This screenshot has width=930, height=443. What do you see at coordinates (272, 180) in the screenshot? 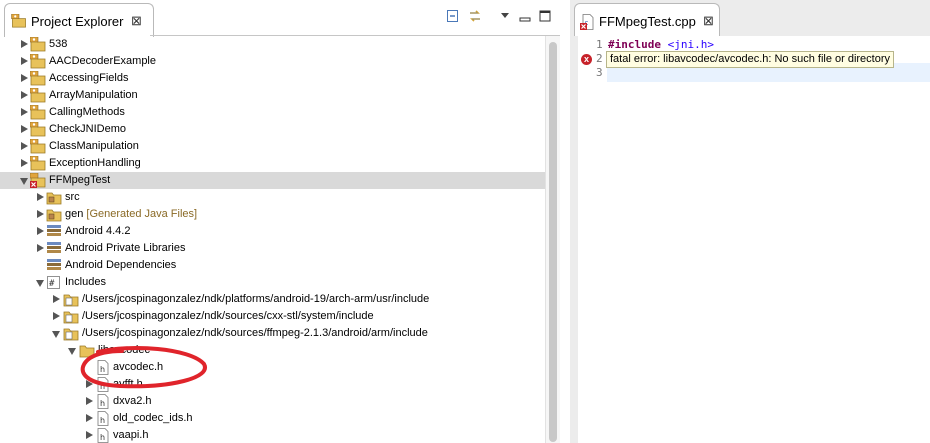
I see `tree-item-project-selected: FFMpegTest` at bounding box center [272, 180].